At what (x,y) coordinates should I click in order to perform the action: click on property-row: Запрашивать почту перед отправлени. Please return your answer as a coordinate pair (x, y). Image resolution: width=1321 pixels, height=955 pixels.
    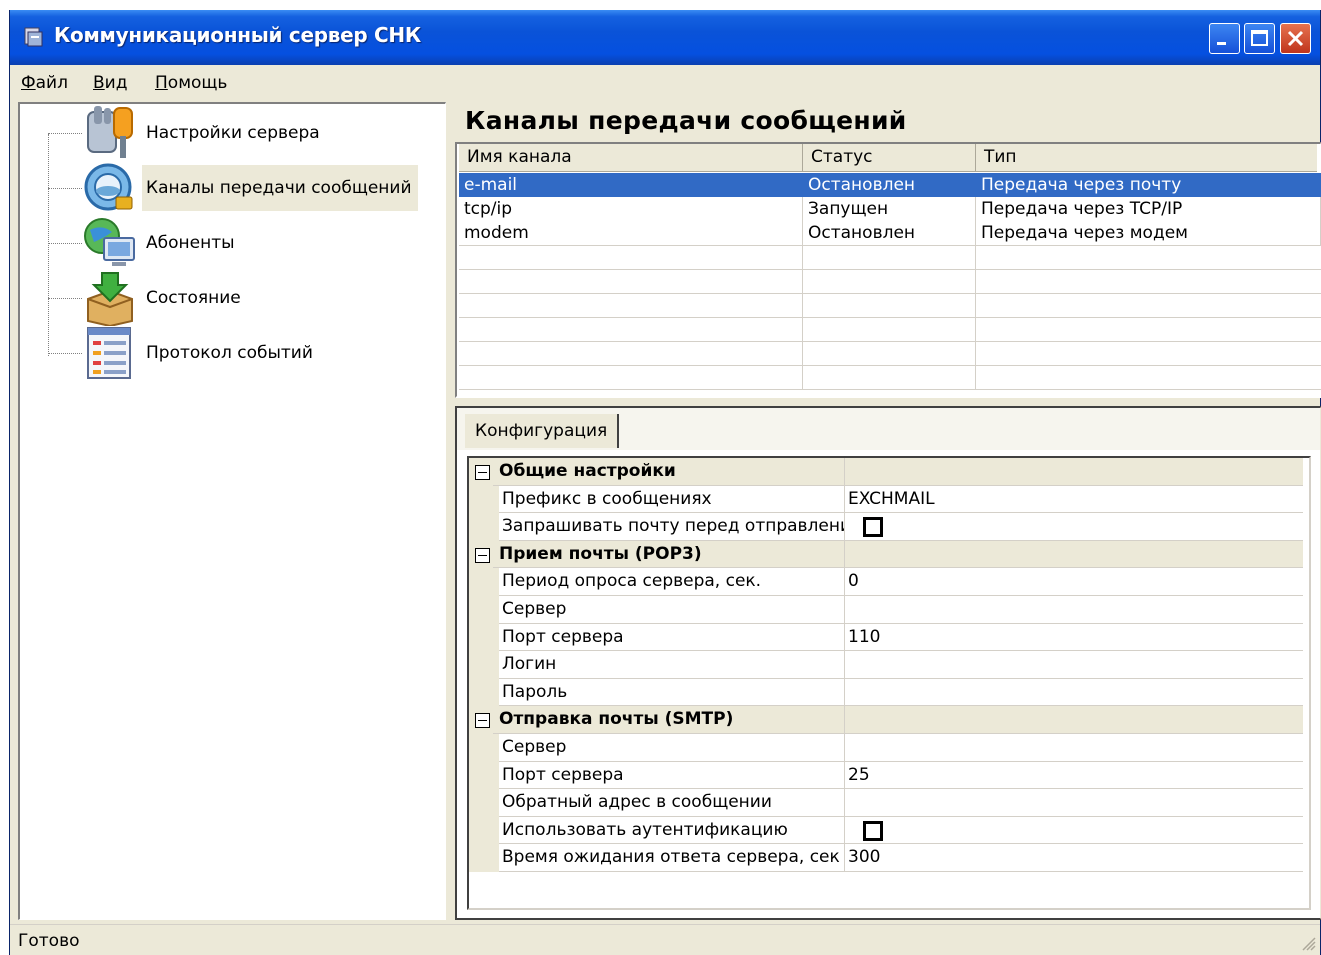
    Looking at the image, I should click on (886, 527).